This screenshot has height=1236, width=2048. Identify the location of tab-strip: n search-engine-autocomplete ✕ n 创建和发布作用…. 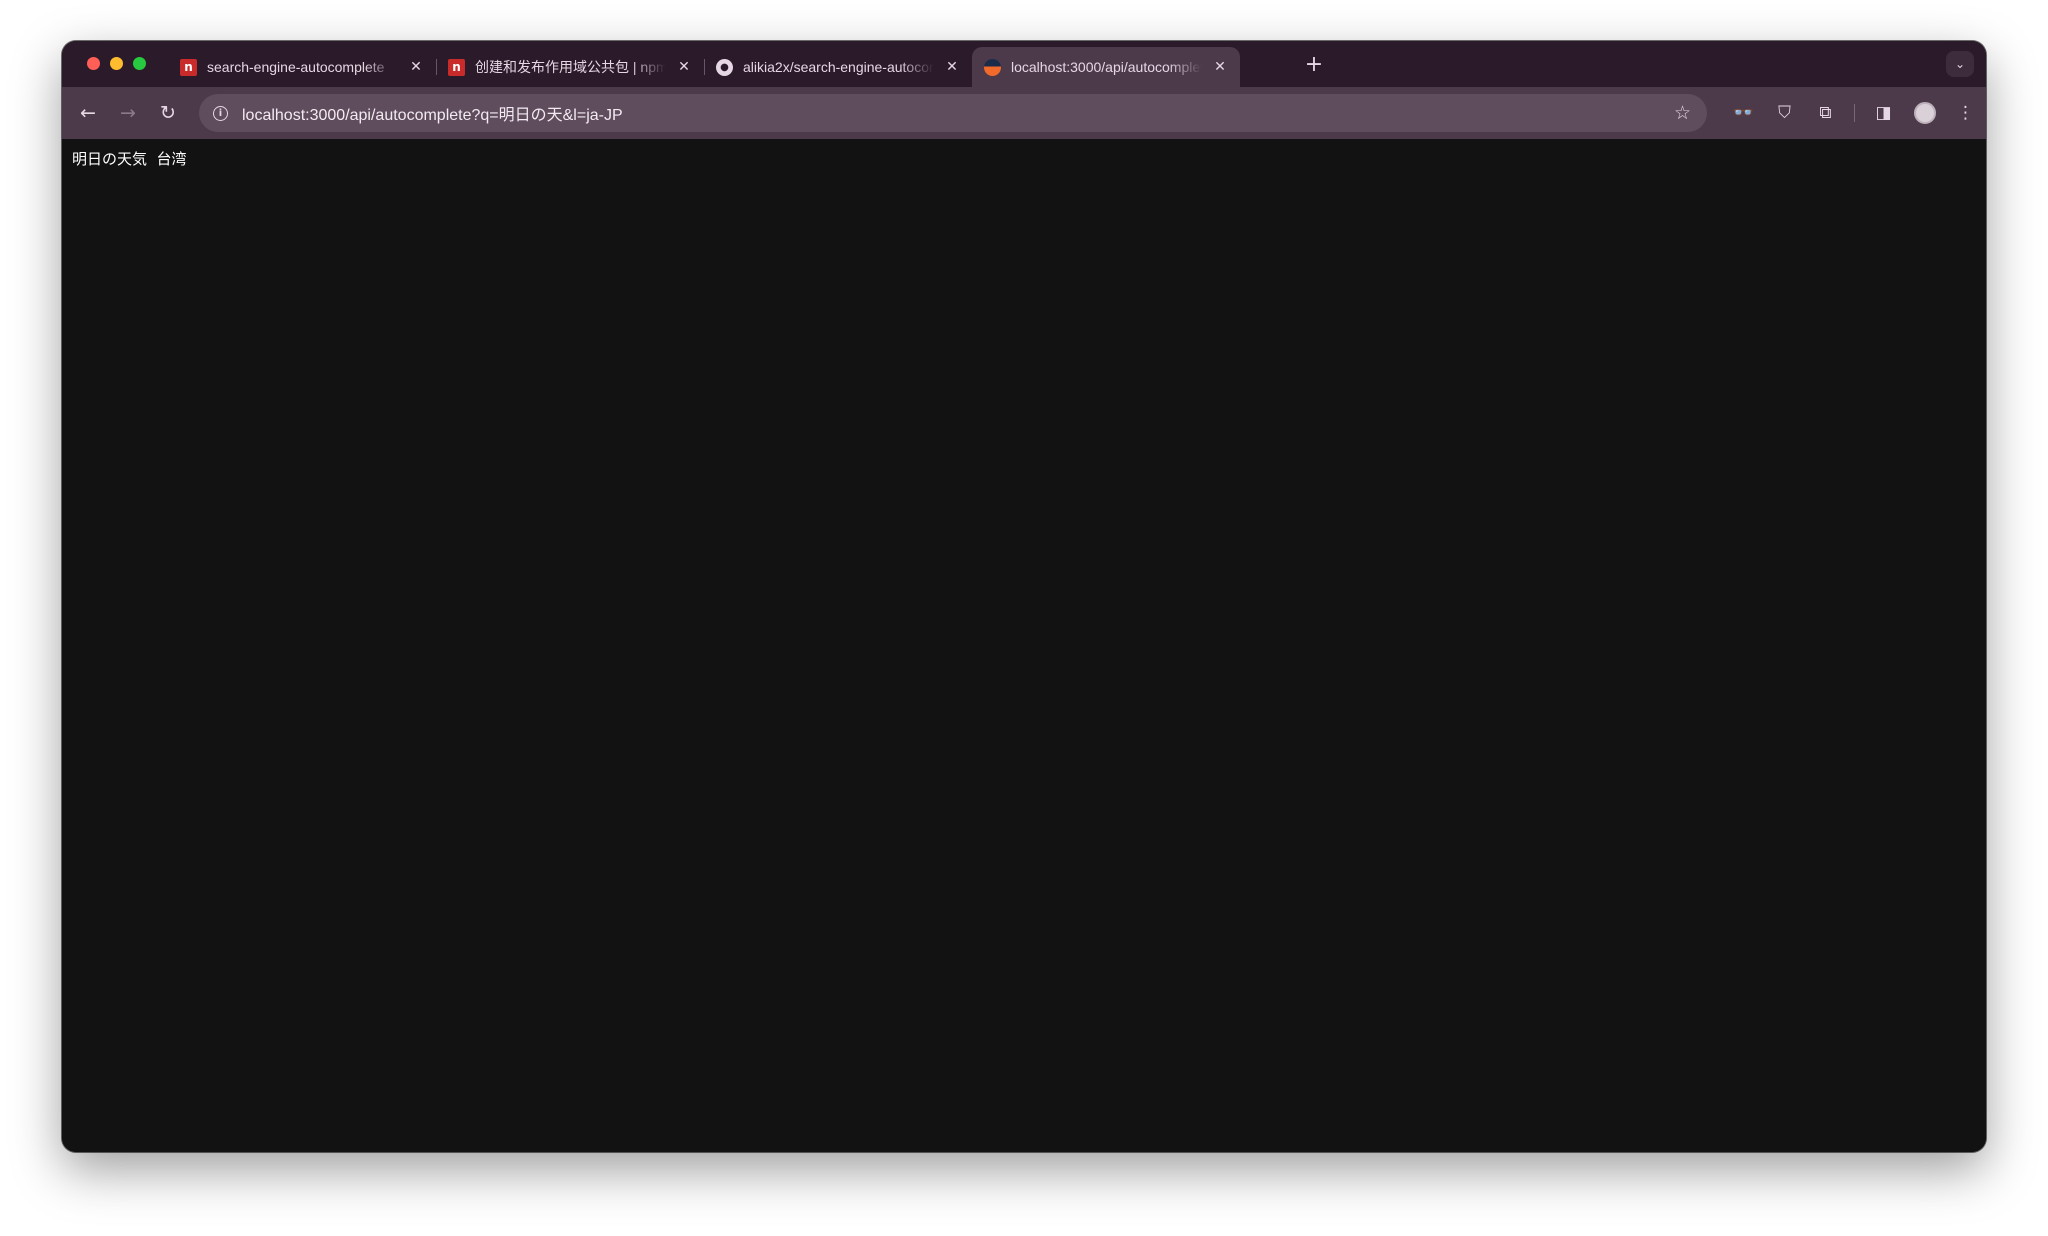
(1024, 64).